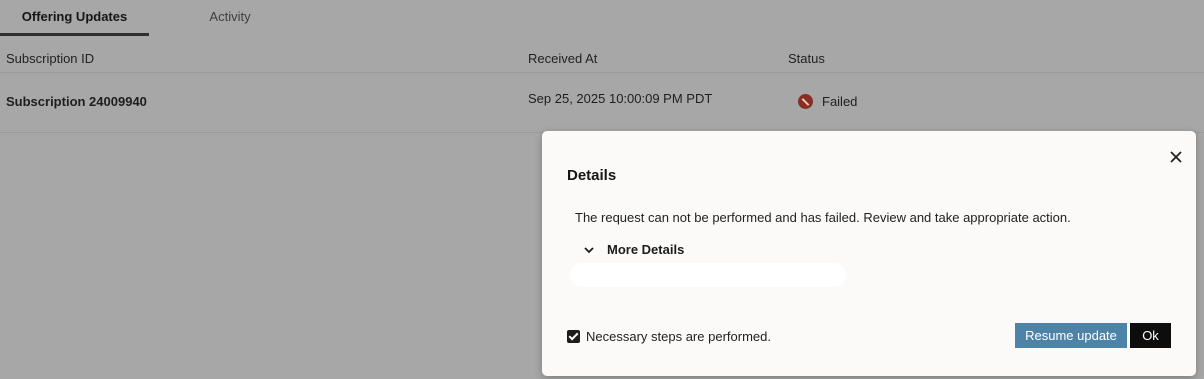 Image resolution: width=1204 pixels, height=379 pixels. Describe the element at coordinates (76, 101) in the screenshot. I see `subscription-id-cell: Subscription 24009940` at that location.